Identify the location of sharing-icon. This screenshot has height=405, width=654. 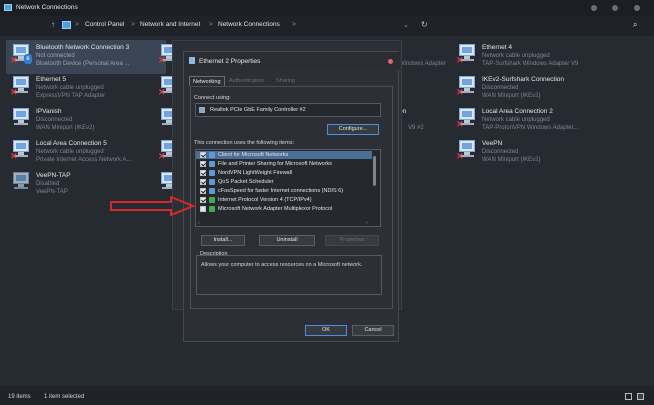
(212, 164).